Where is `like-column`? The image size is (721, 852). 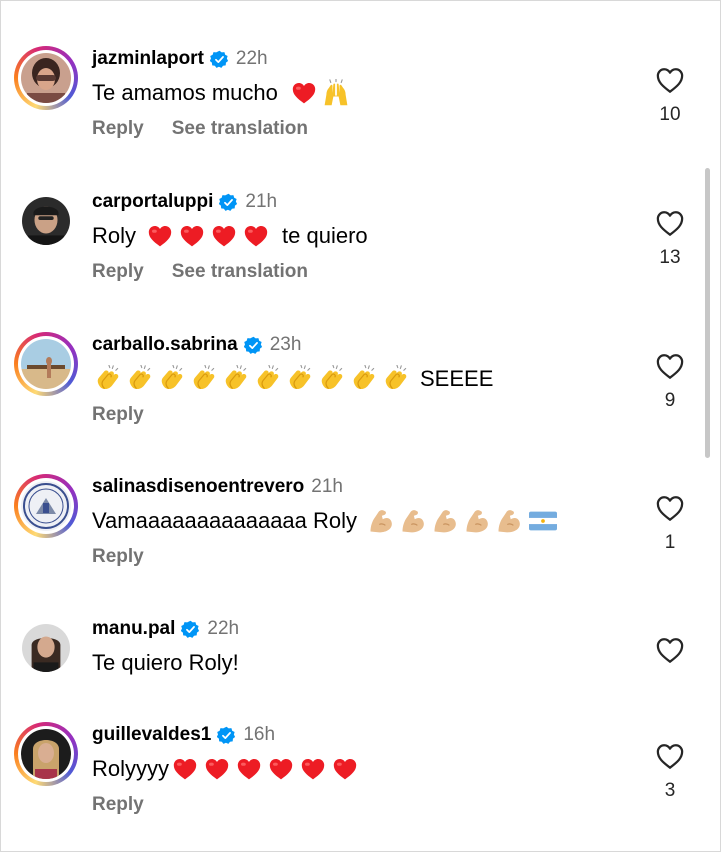 like-column is located at coordinates (670, 650).